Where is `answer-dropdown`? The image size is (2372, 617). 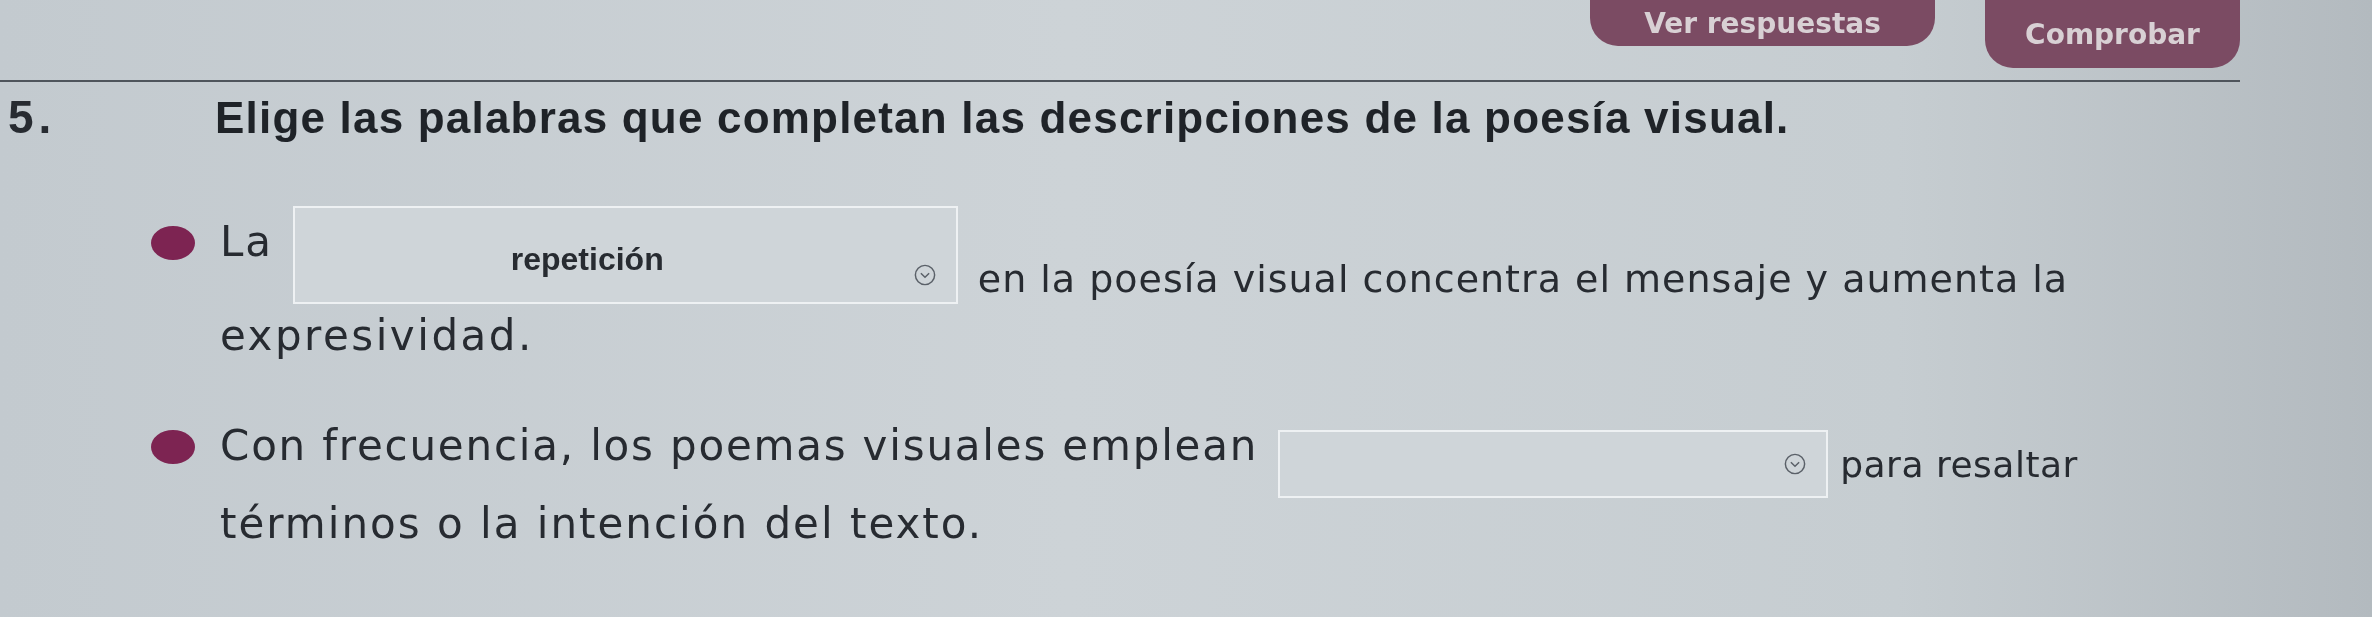
answer-dropdown is located at coordinates (1553, 464).